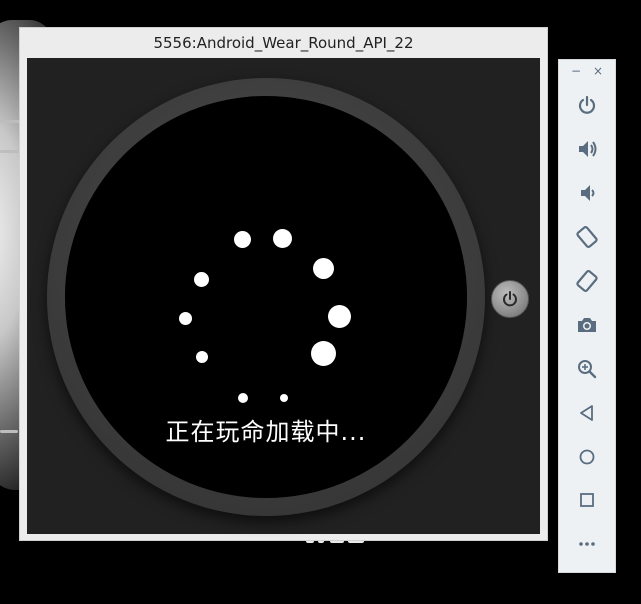  What do you see at coordinates (9, 431) in the screenshot?
I see `wallpaper-detail` at bounding box center [9, 431].